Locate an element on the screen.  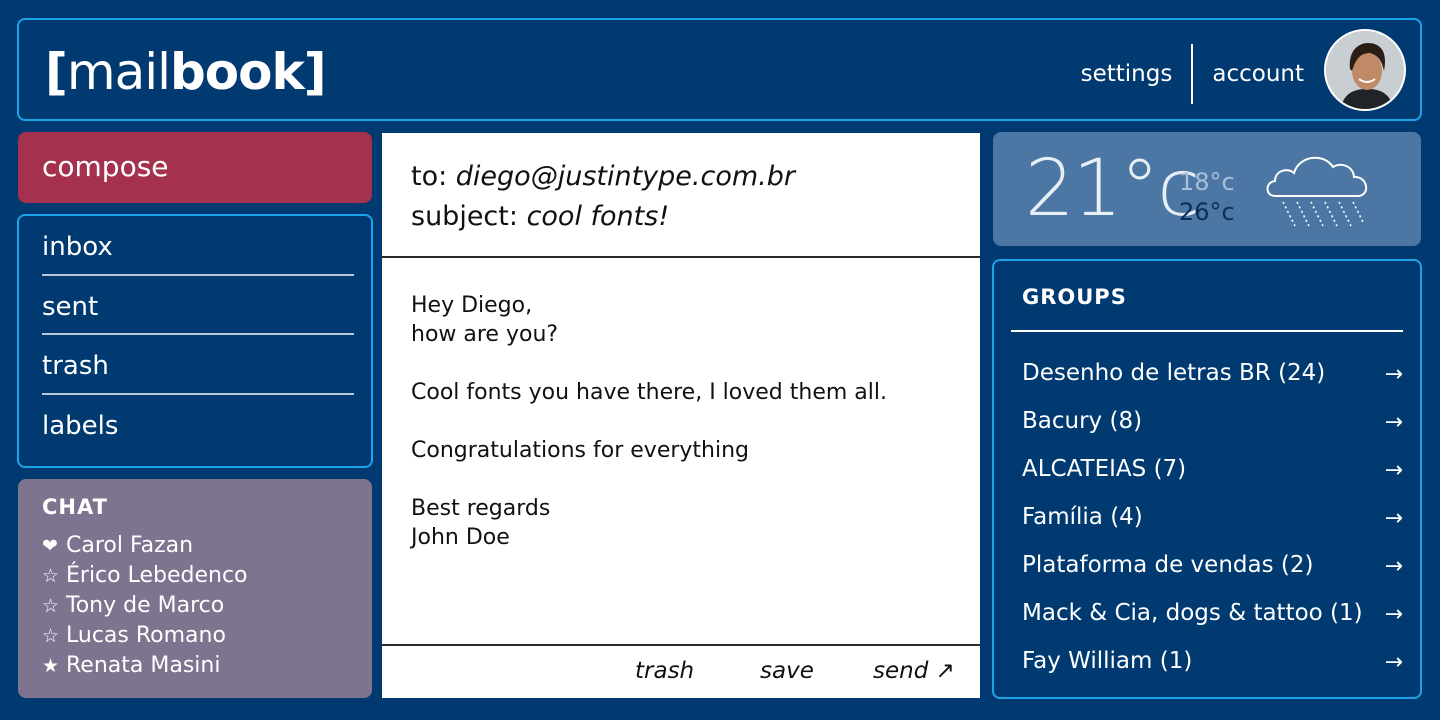
to-value: diego@justintype.com.br is located at coordinates (625, 176).